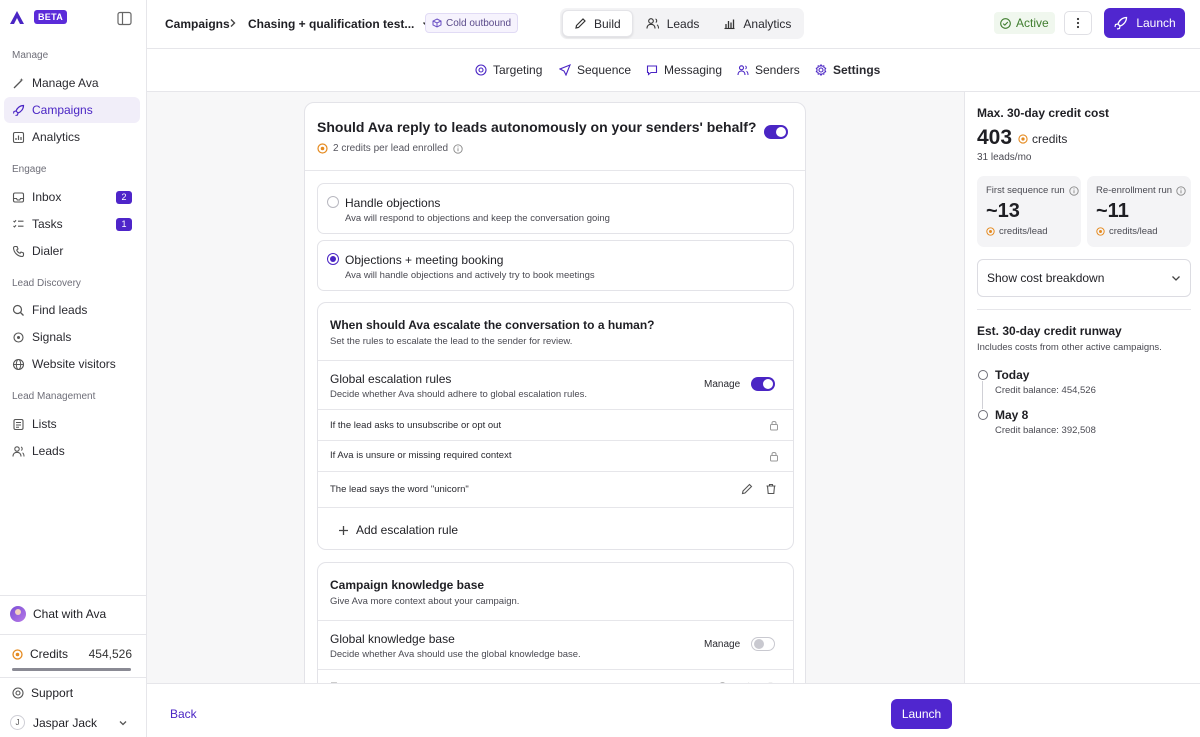 Image resolution: width=1200 pixels, height=737 pixels. I want to click on sidebar-item-label: Website visitors, so click(74, 364).